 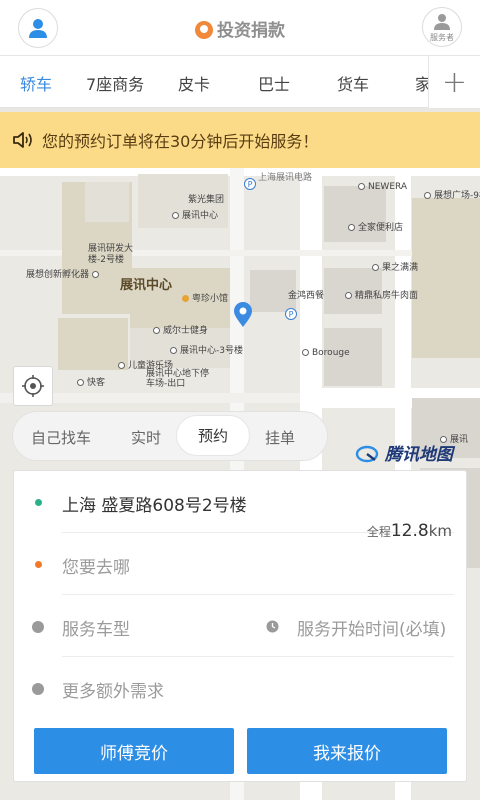 I want to click on map-logo-text: 腾讯地图, so click(x=418, y=455).